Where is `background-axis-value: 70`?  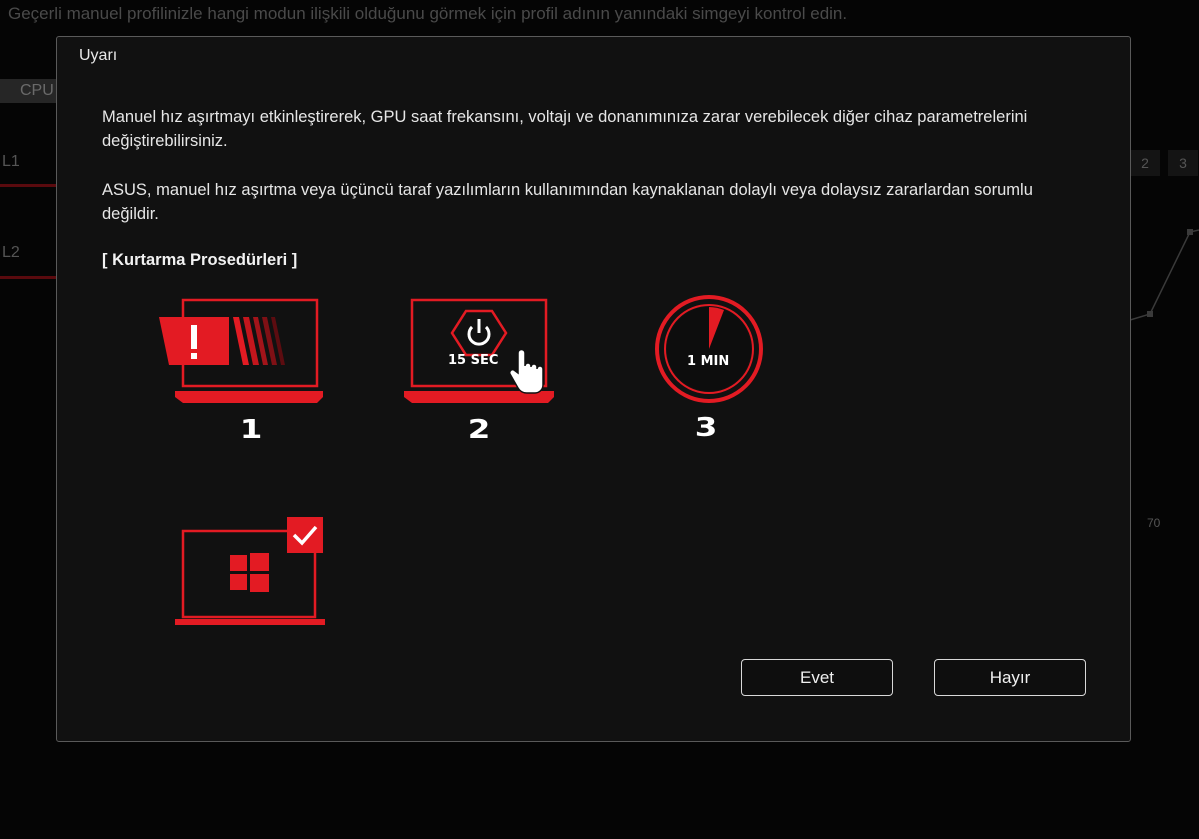 background-axis-value: 70 is located at coordinates (1154, 523).